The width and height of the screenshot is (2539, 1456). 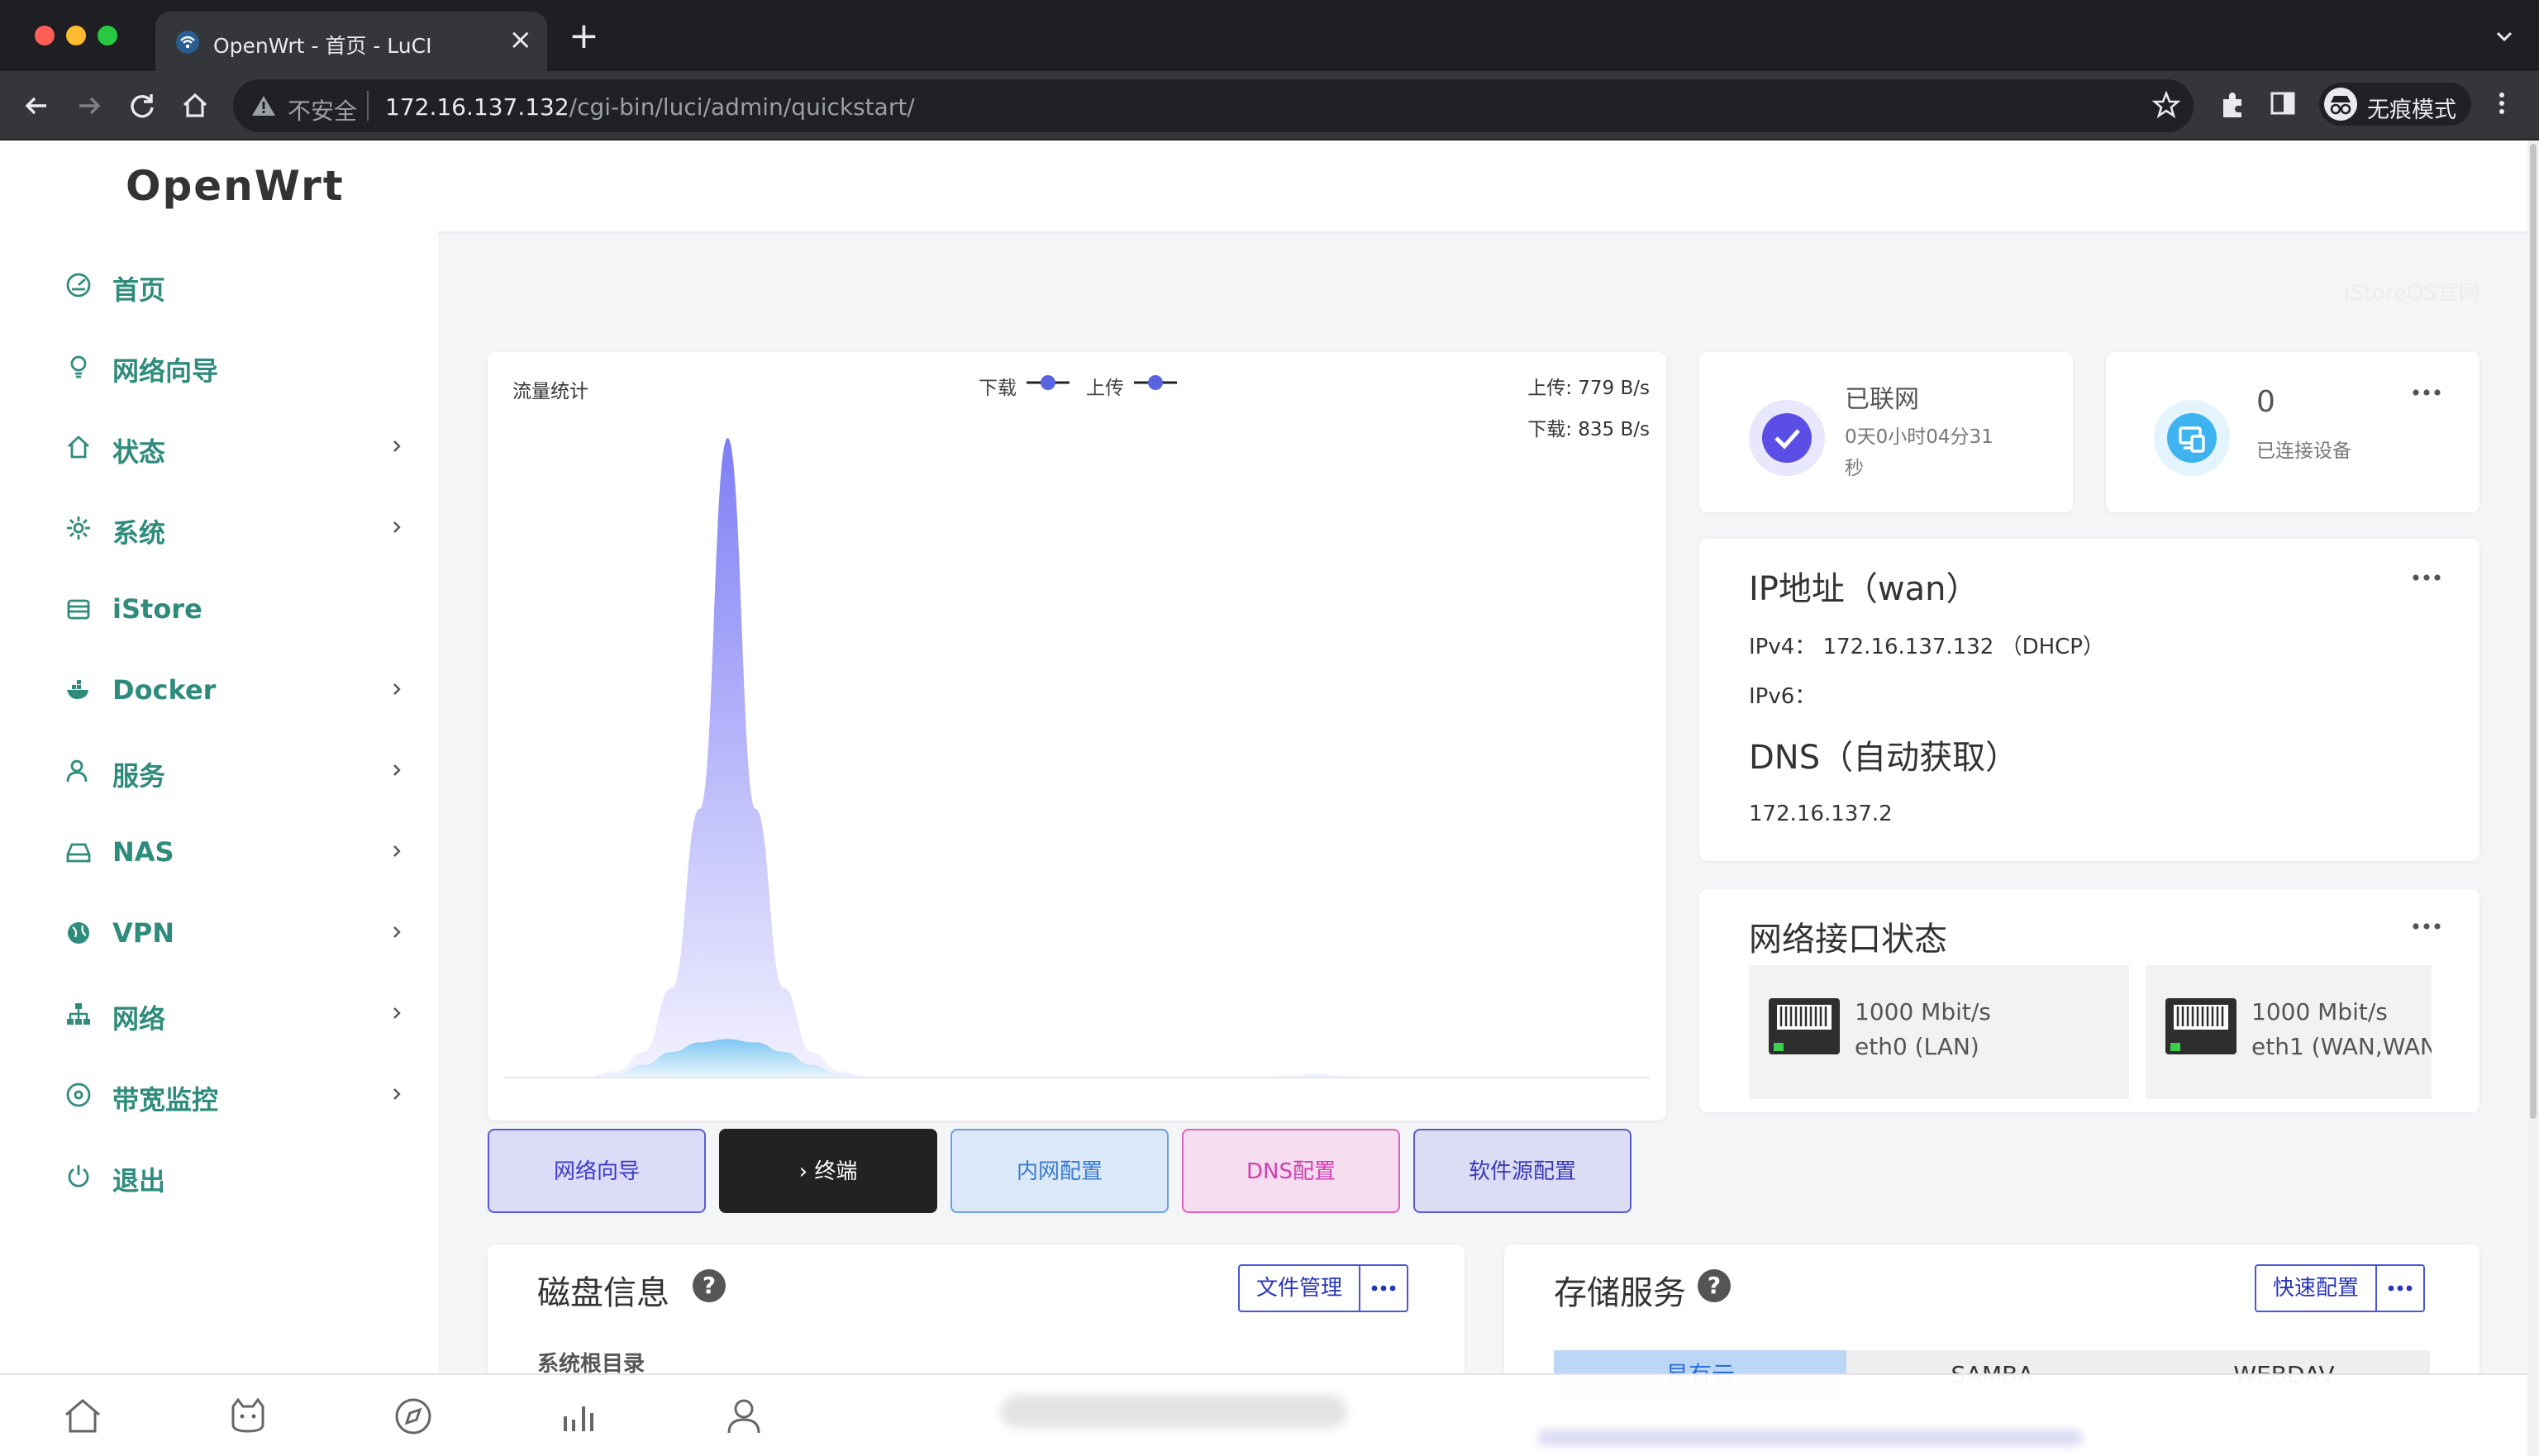 I want to click on sidebar-item-vpn: VPN, so click(x=233, y=932).